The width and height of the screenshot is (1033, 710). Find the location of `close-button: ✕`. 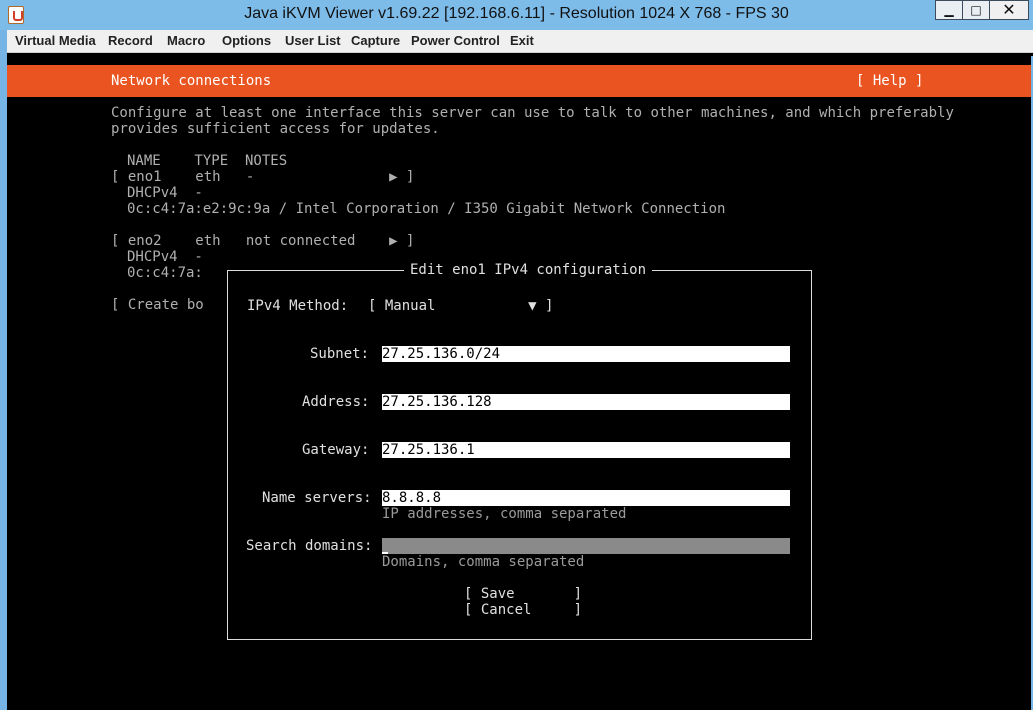

close-button: ✕ is located at coordinates (1009, 10).